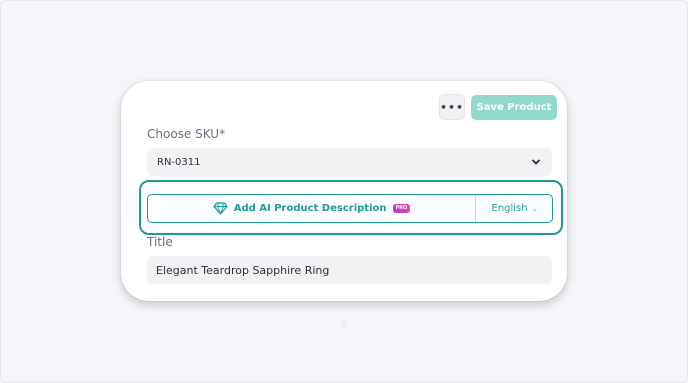  What do you see at coordinates (514, 107) in the screenshot?
I see `save-product-button: Save Product` at bounding box center [514, 107].